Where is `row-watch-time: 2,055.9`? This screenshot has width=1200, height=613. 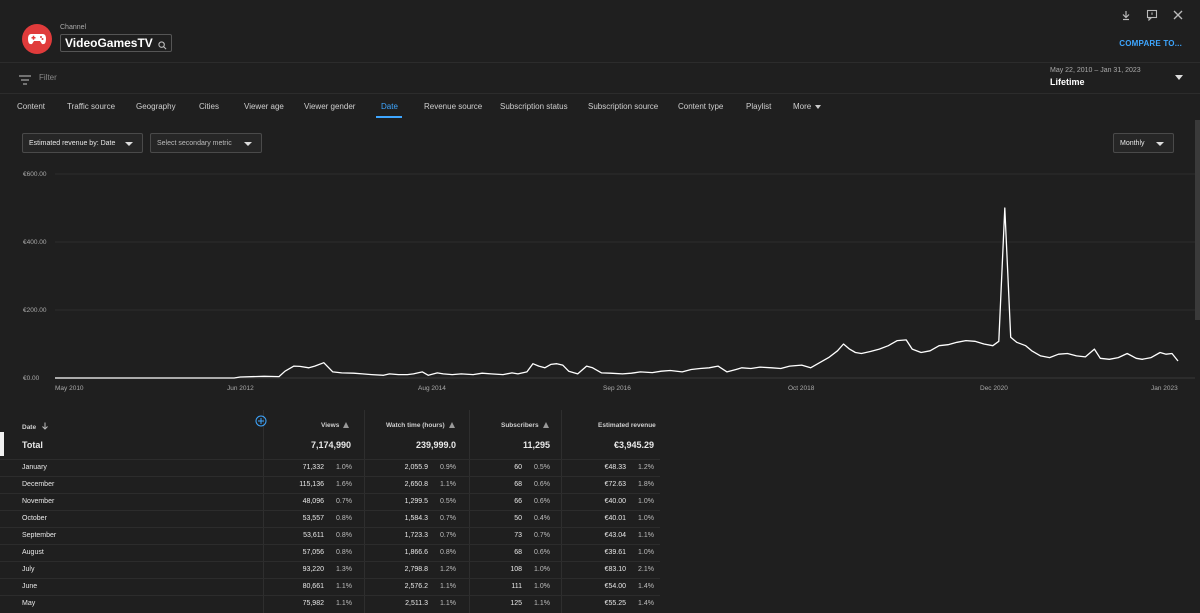
row-watch-time: 2,055.9 is located at coordinates (416, 467).